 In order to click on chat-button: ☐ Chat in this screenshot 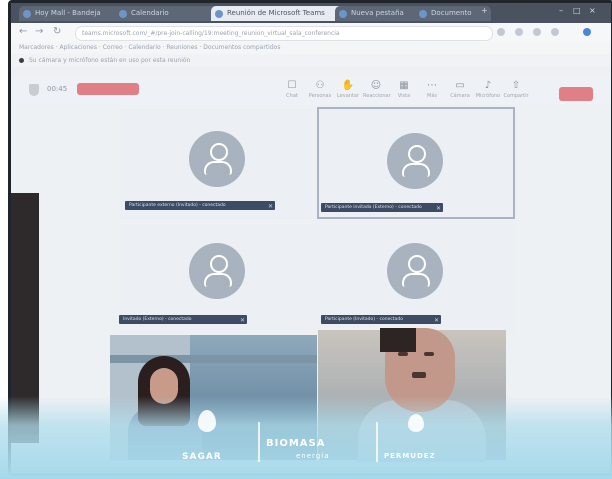, I will do `click(292, 91)`.